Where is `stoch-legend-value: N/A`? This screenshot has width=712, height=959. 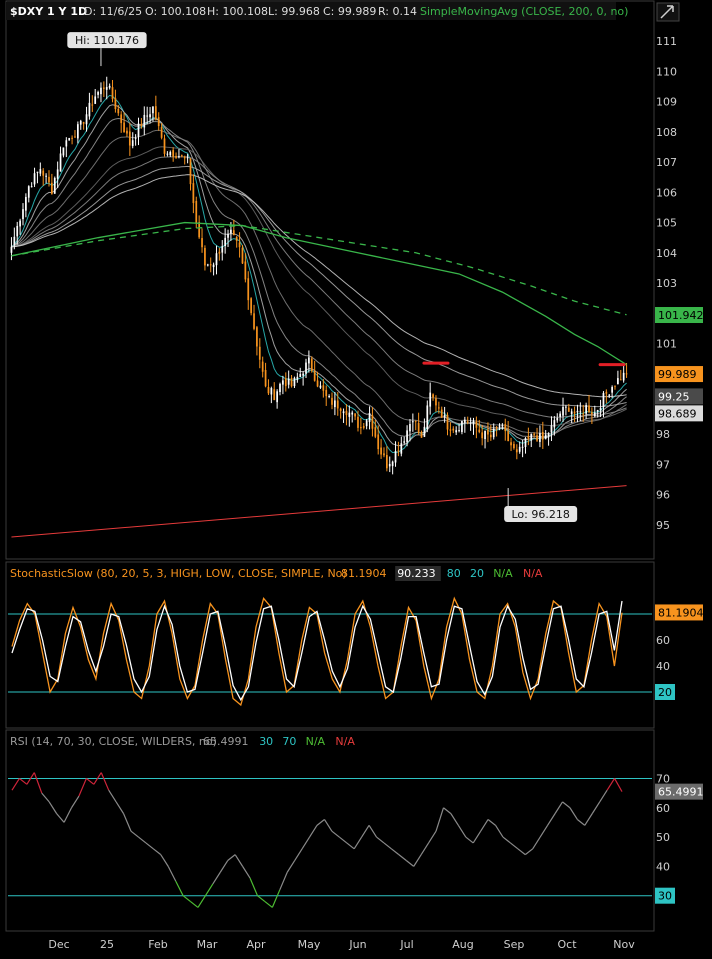 stoch-legend-value: N/A is located at coordinates (533, 573).